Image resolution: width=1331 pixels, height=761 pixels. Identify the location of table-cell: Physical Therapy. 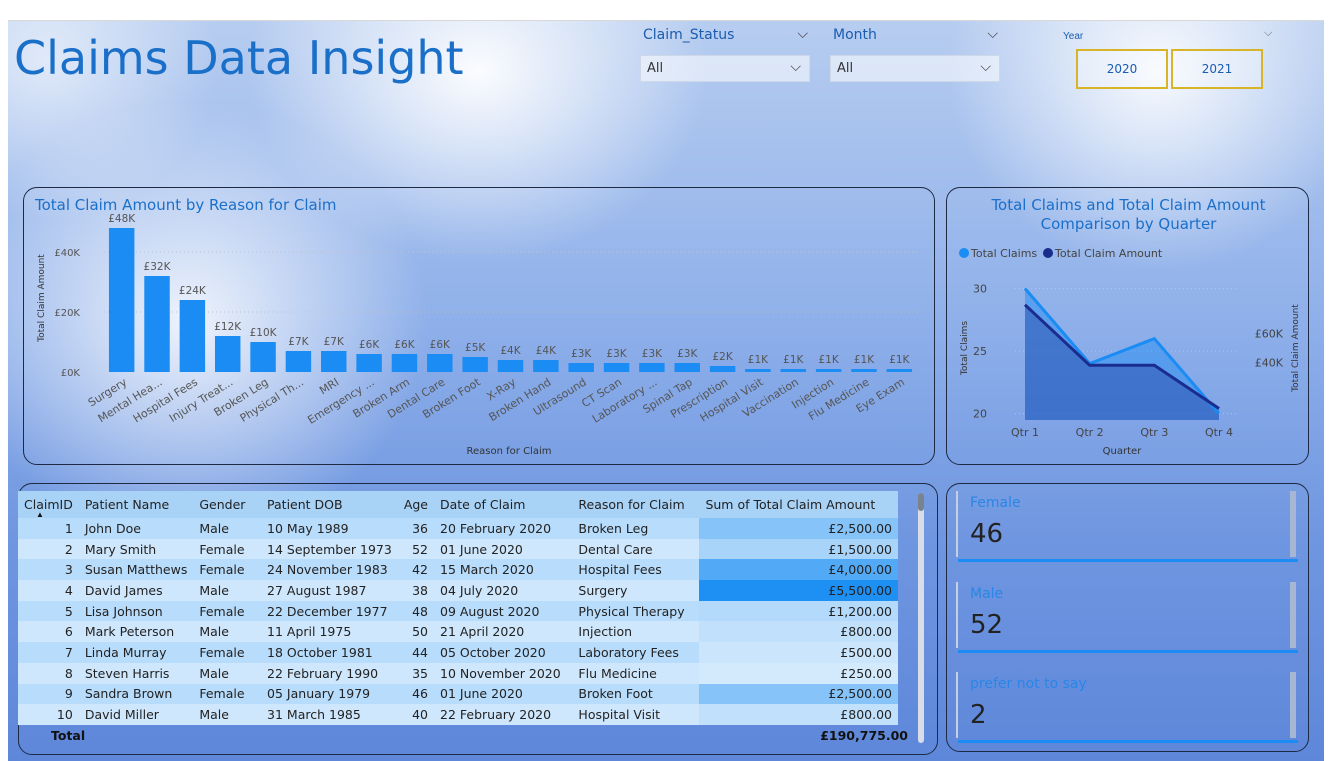
(636, 611).